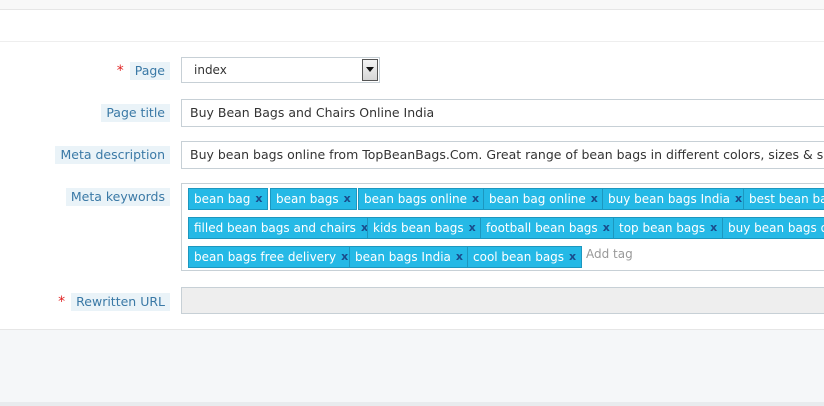 The height and width of the screenshot is (406, 824). I want to click on keyword-tag: top bean bags x, so click(668, 228).